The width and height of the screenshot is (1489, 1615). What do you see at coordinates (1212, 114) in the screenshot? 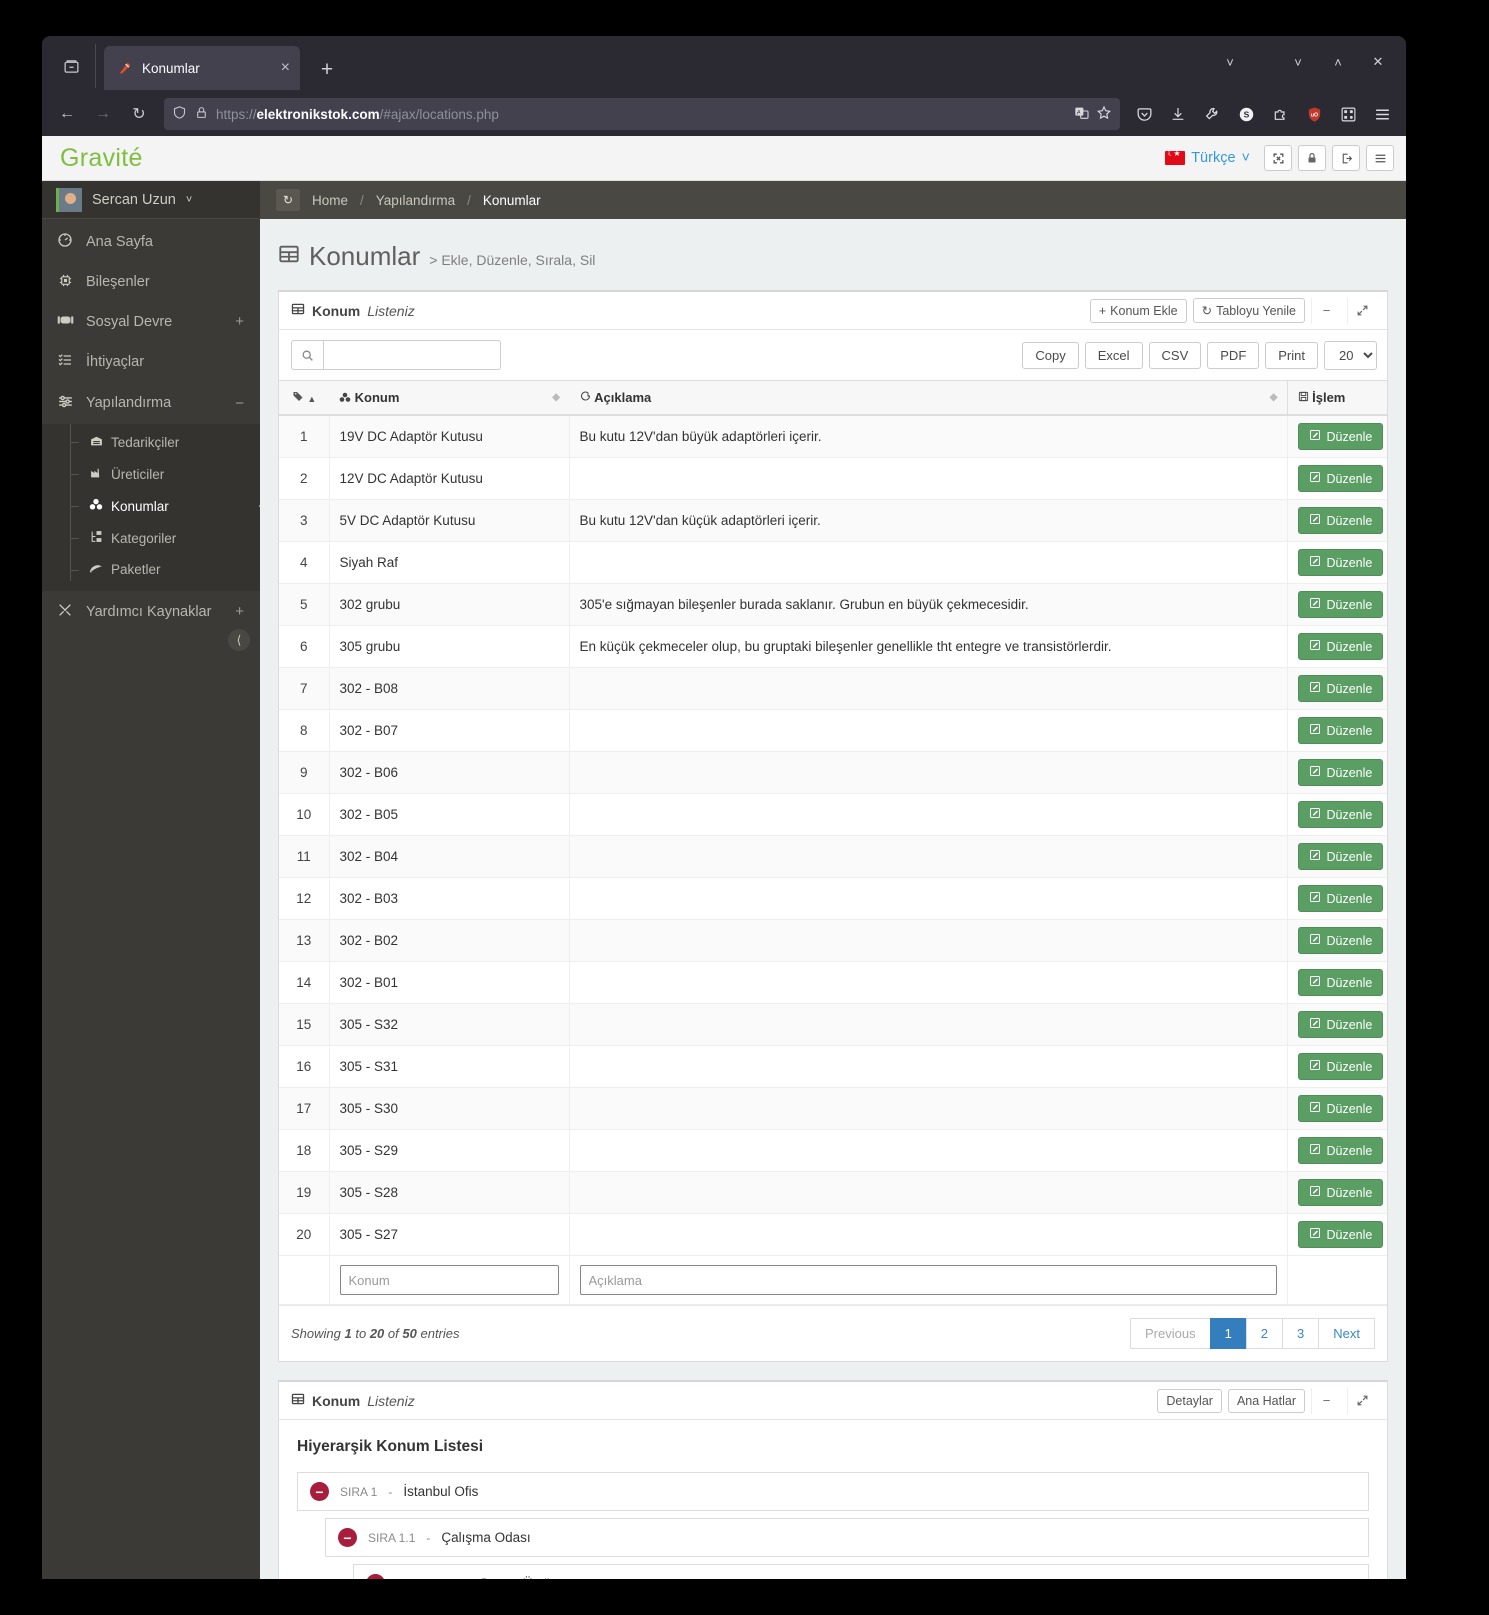
I see `wrench-icon` at bounding box center [1212, 114].